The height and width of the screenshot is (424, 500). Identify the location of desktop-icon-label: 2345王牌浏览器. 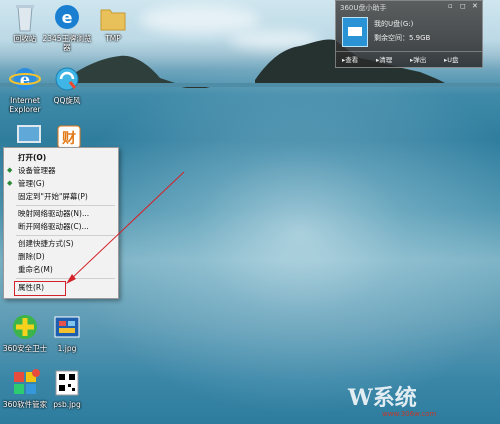
(67, 43).